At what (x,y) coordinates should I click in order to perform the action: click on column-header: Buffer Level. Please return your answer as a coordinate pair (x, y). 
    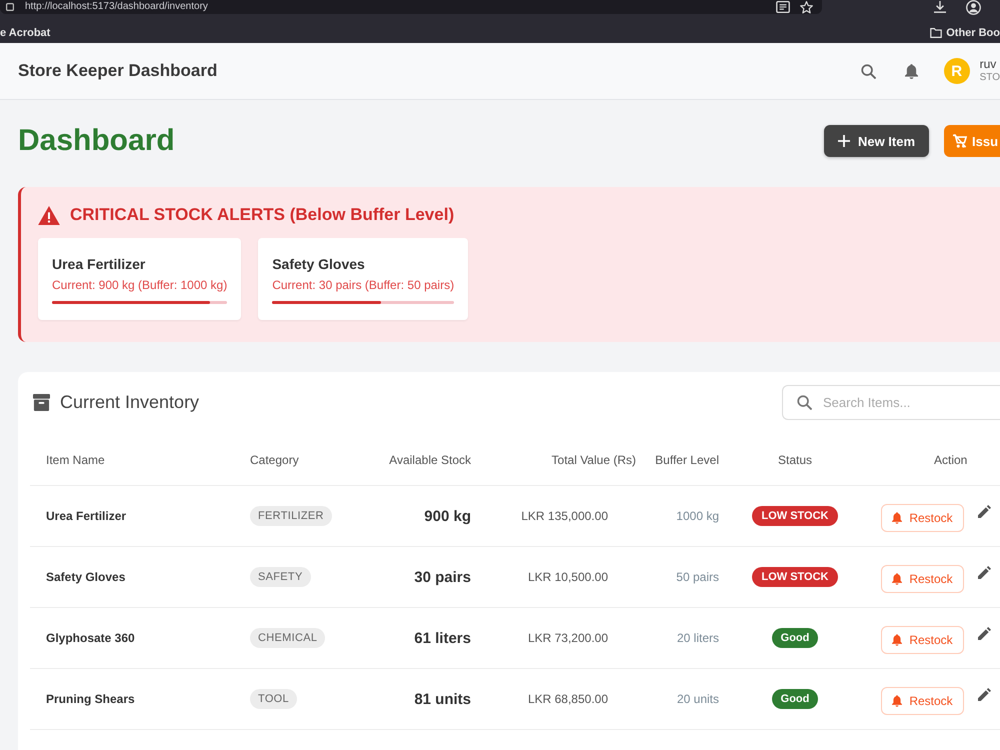
    Looking at the image, I should click on (687, 460).